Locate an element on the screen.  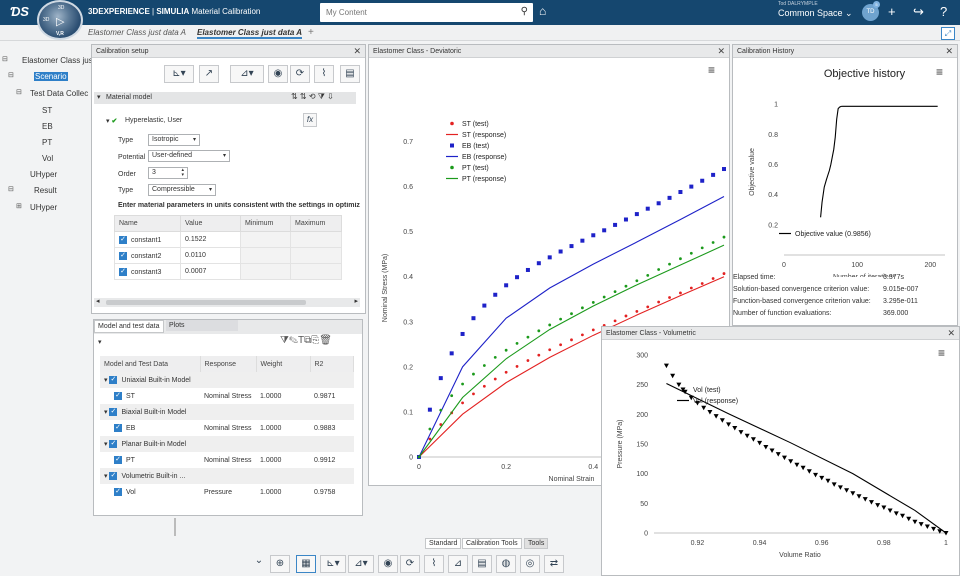
transform-icon: ⇄ is located at coordinates (554, 564).